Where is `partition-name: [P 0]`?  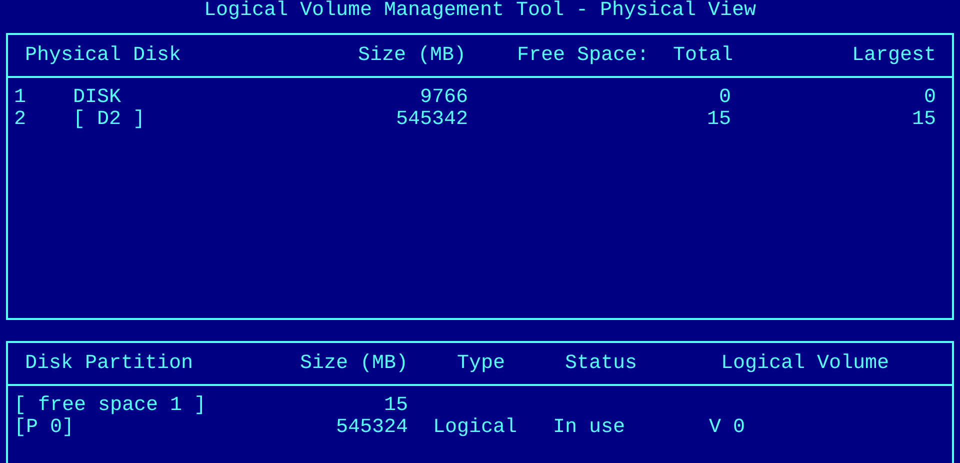
partition-name: [P 0] is located at coordinates (157, 428).